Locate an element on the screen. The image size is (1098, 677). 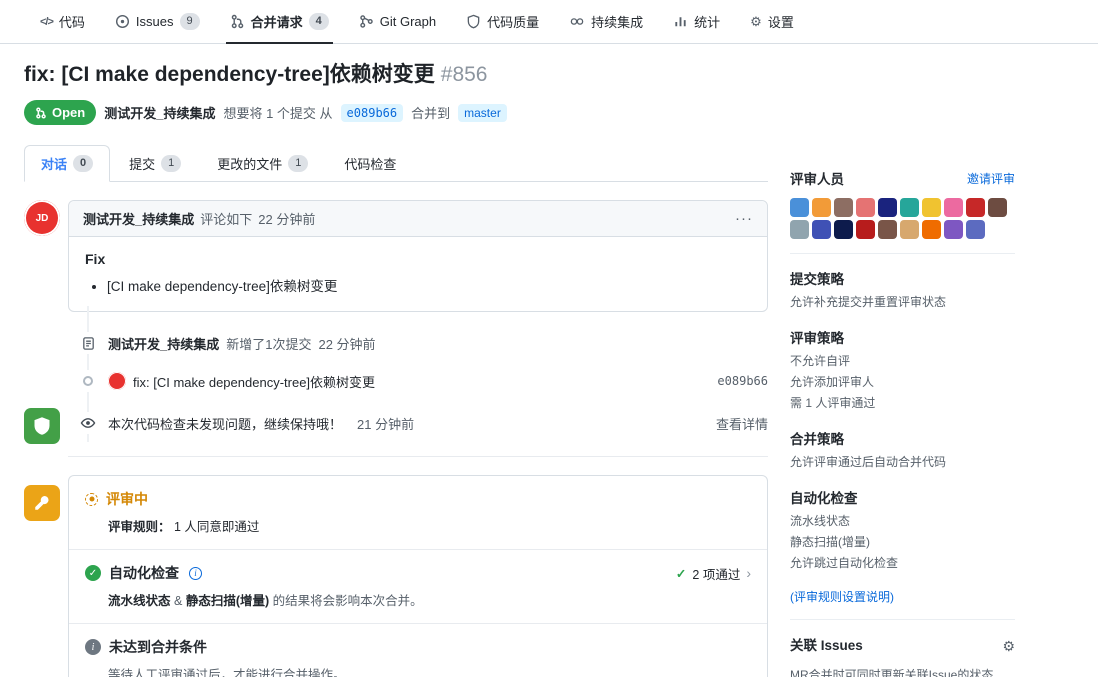
nav-item-code-quality: 代码质量 is located at coordinates (502, 21).